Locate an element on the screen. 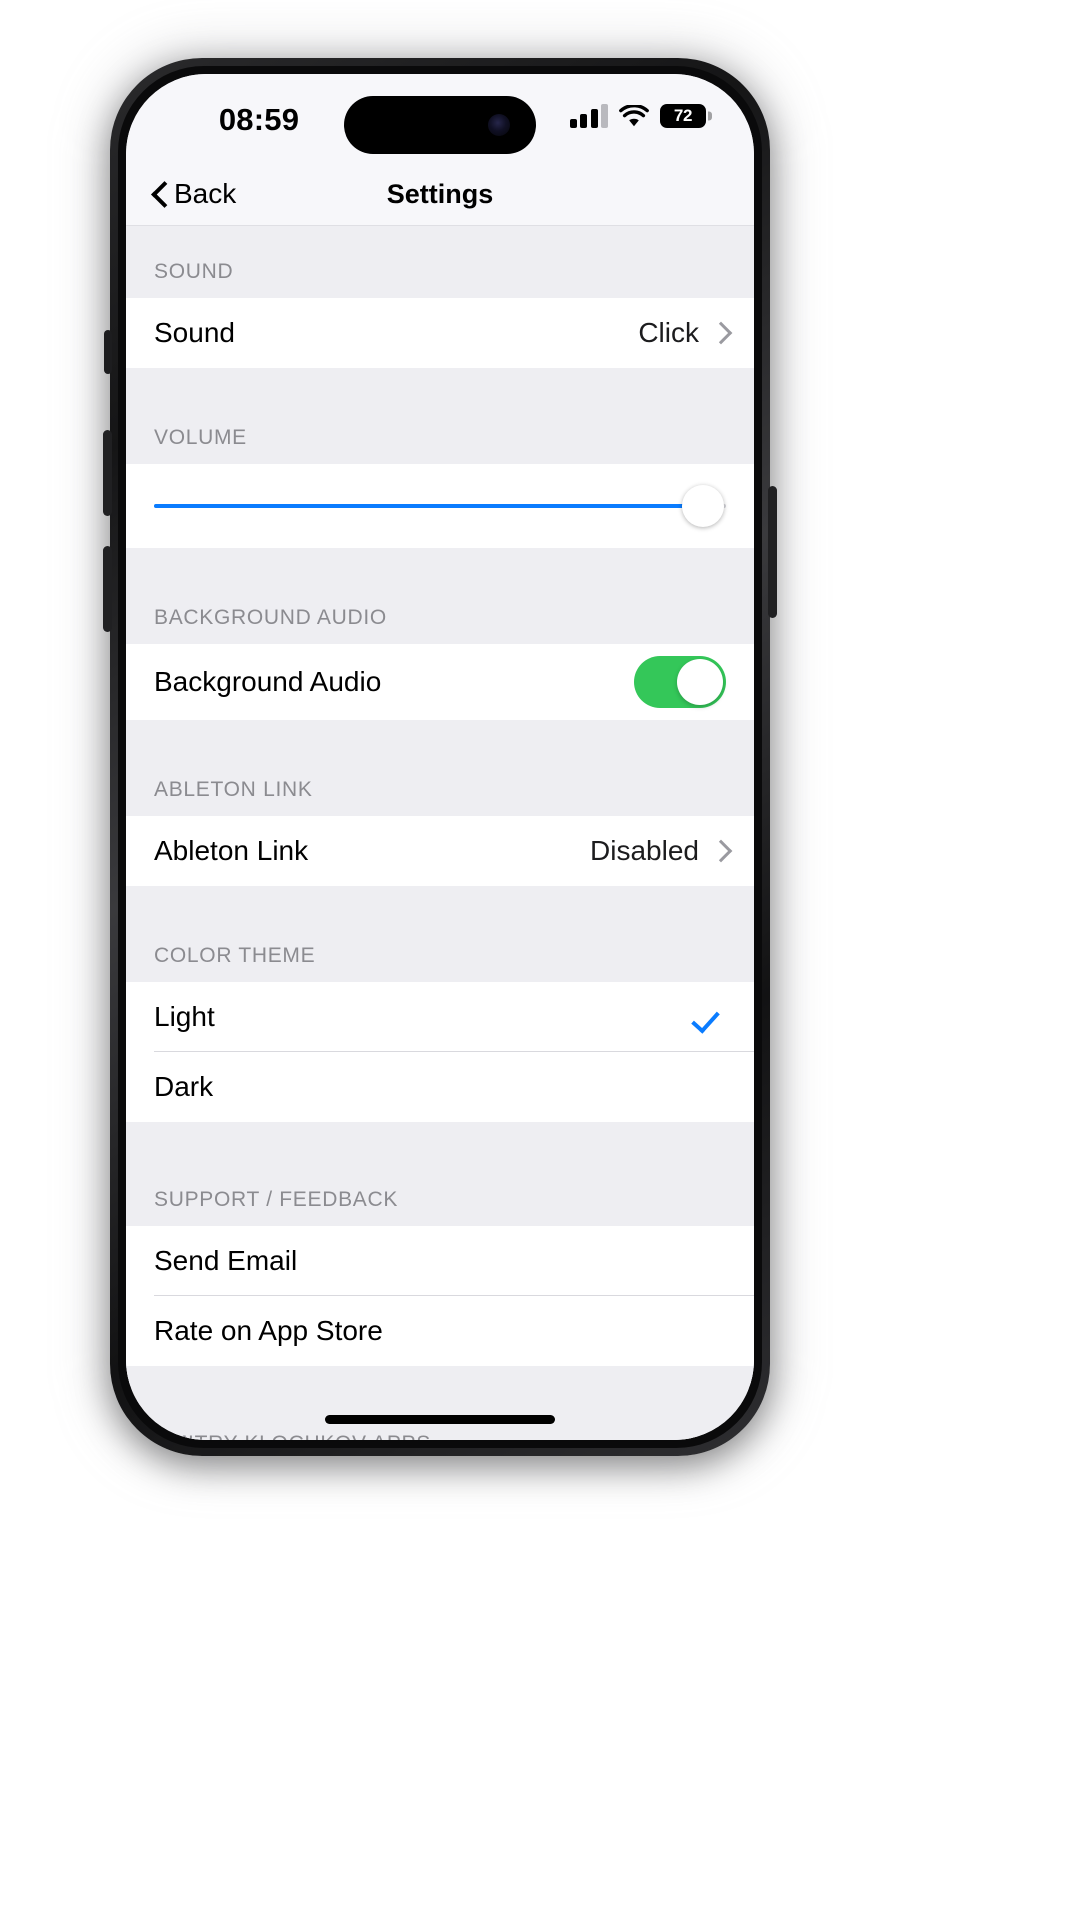 The width and height of the screenshot is (1080, 1920). rate-on-app-store-label: Rate on App Store is located at coordinates (268, 1330).